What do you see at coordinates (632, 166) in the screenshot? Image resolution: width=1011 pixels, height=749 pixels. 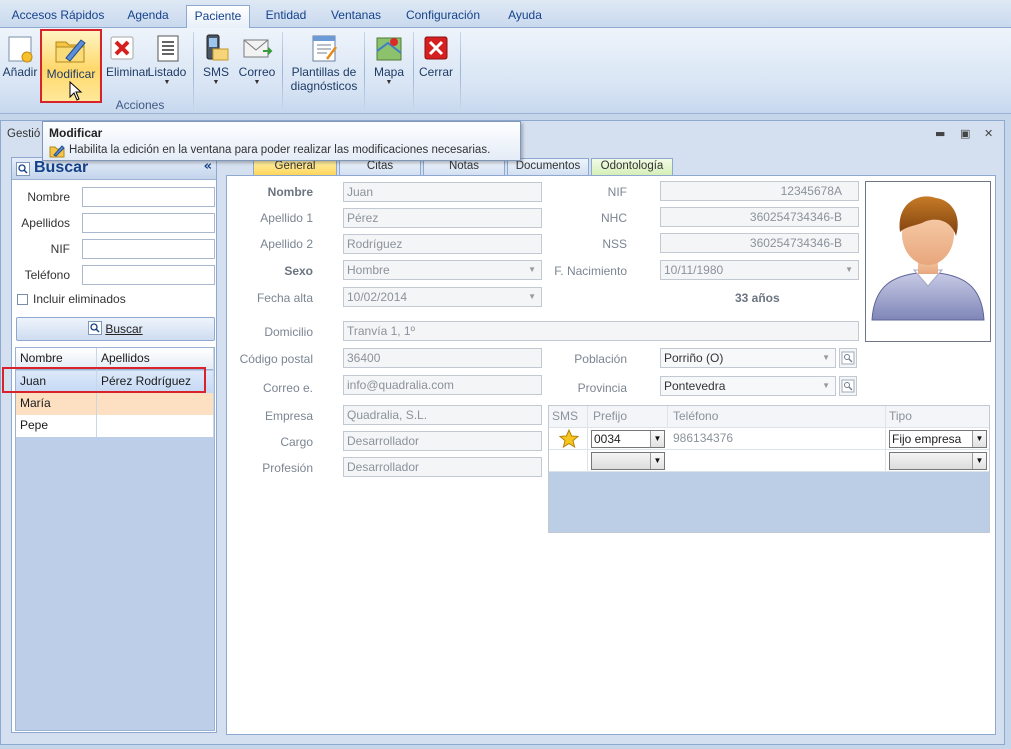 I see `tab-odontologia: Odontología` at bounding box center [632, 166].